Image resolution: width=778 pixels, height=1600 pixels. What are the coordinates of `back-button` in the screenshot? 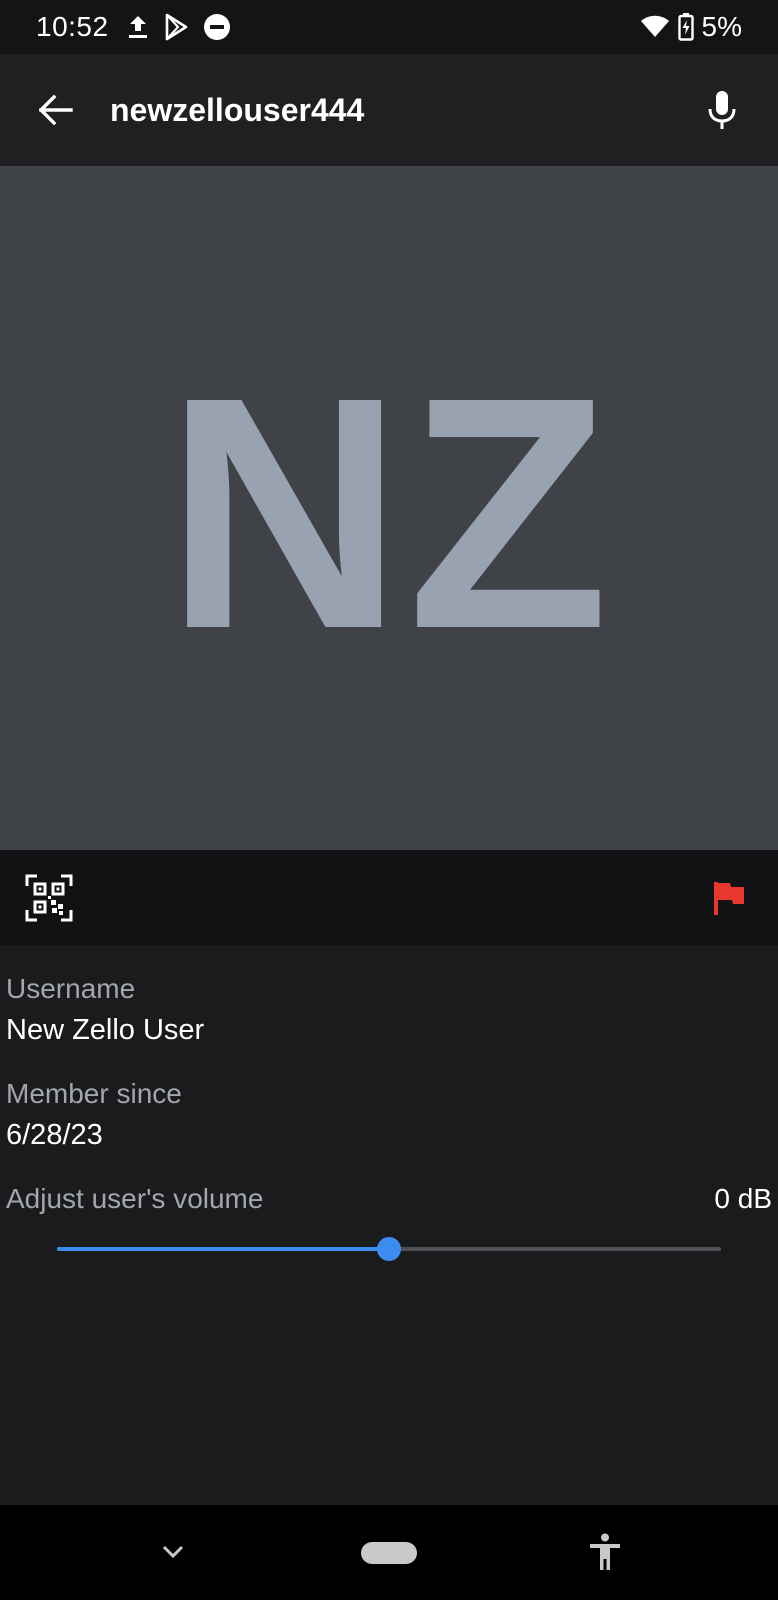 It's located at (56, 110).